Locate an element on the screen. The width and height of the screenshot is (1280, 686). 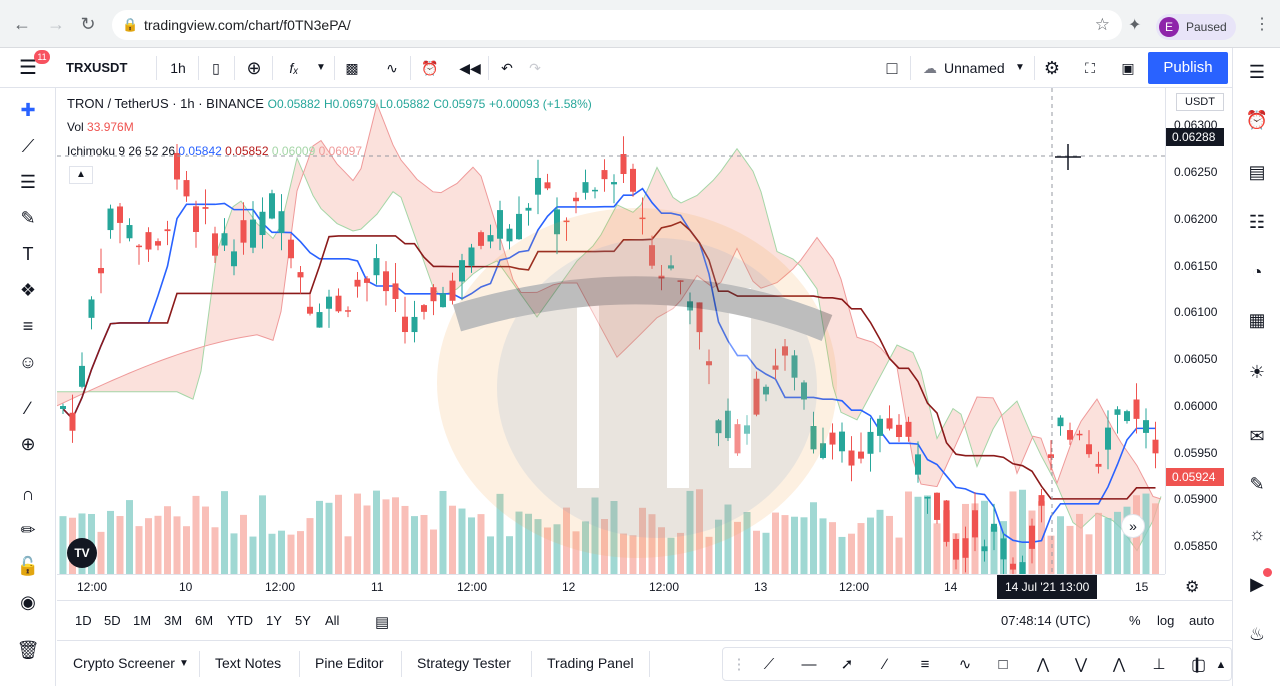
percent-scale-toggle: % is located at coordinates (1135, 620).